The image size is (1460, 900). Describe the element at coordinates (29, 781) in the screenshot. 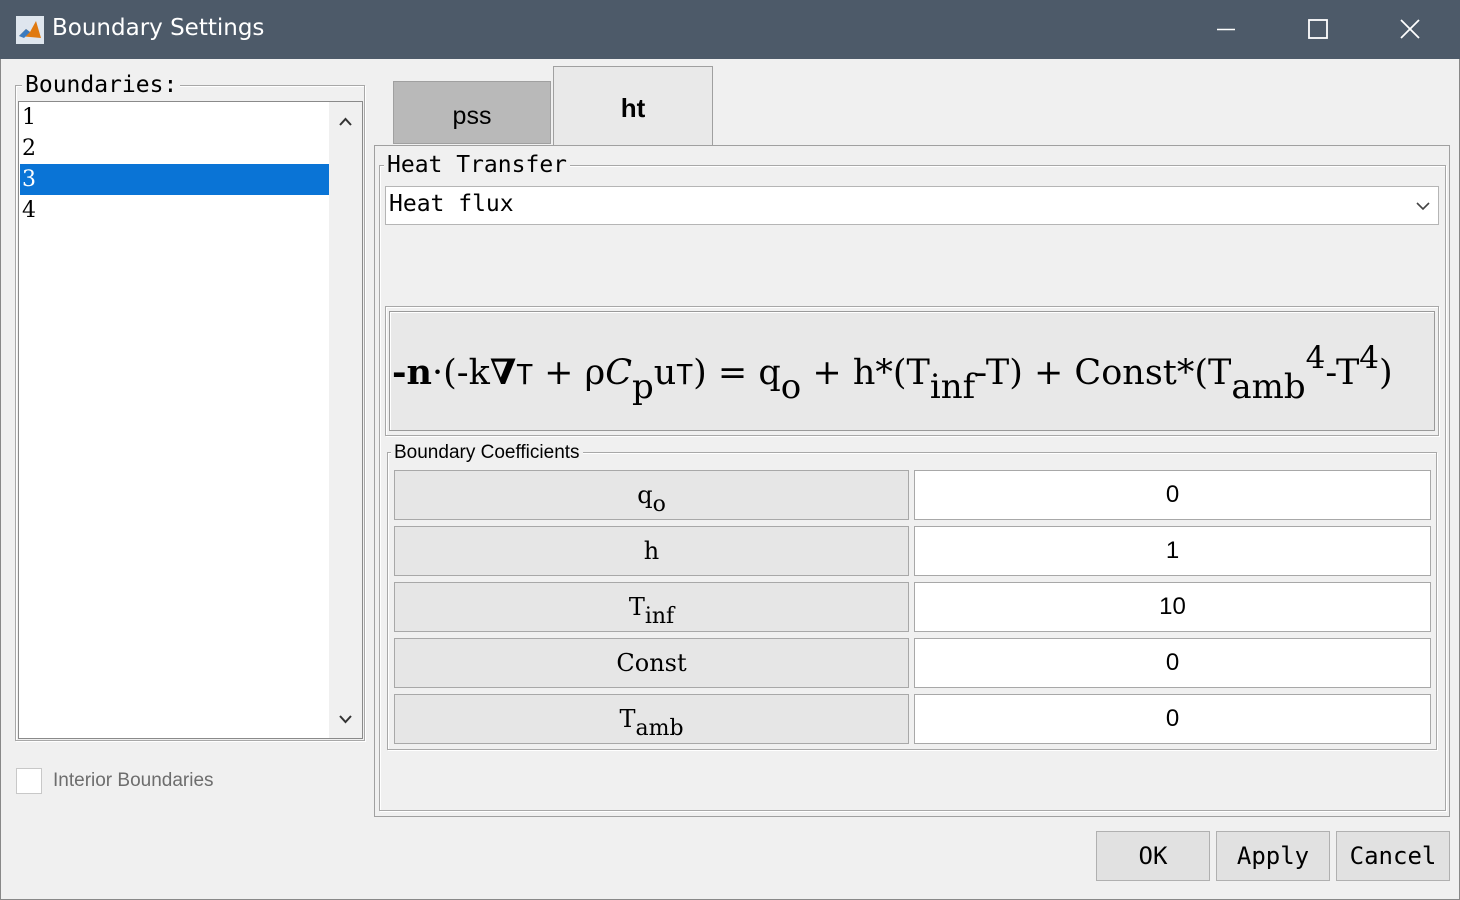

I see `interior-boundaries-checkbox` at that location.